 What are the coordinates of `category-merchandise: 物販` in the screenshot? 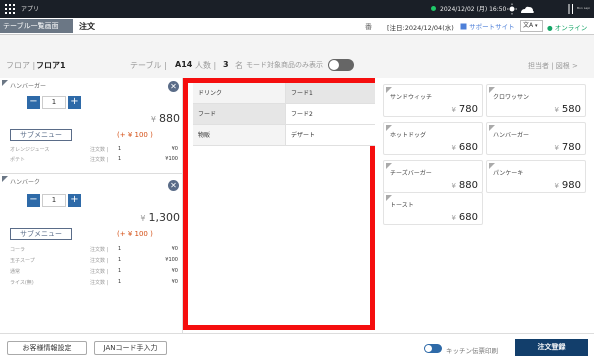 It's located at (239, 135).